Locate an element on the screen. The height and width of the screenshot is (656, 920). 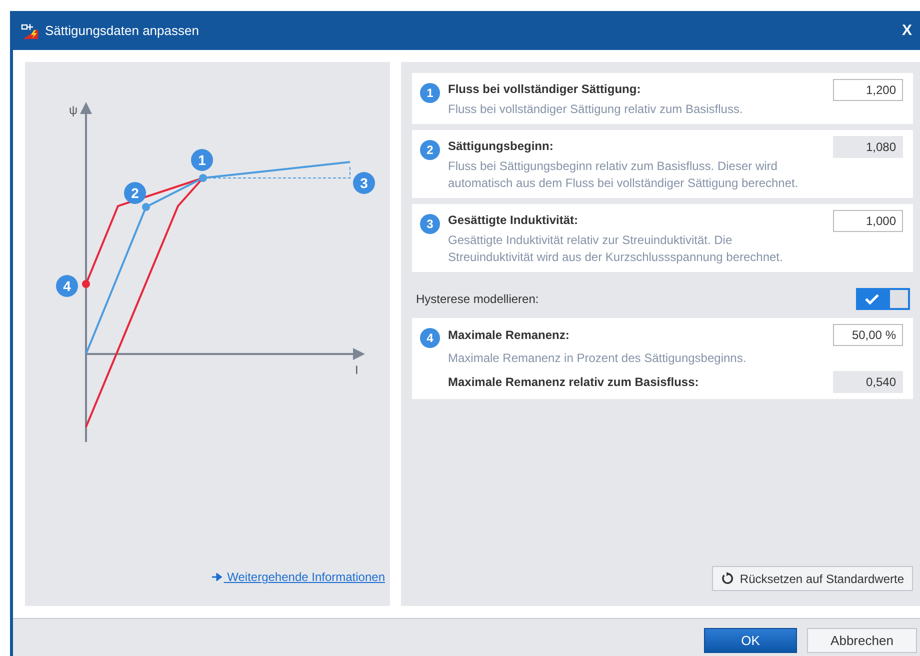
value-field: 50,00 % is located at coordinates (868, 335).